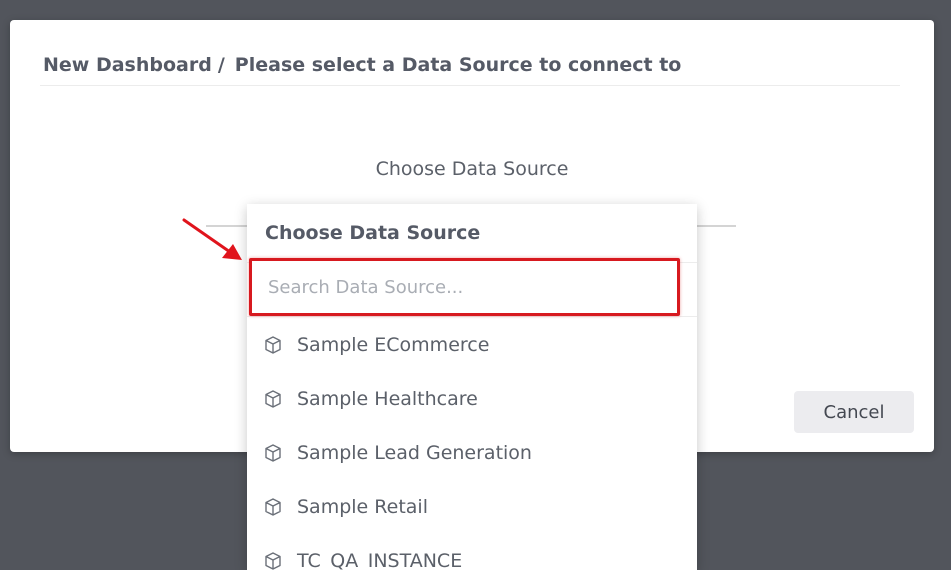 The height and width of the screenshot is (570, 951). I want to click on annotation-arrow-icon, so click(212, 239).